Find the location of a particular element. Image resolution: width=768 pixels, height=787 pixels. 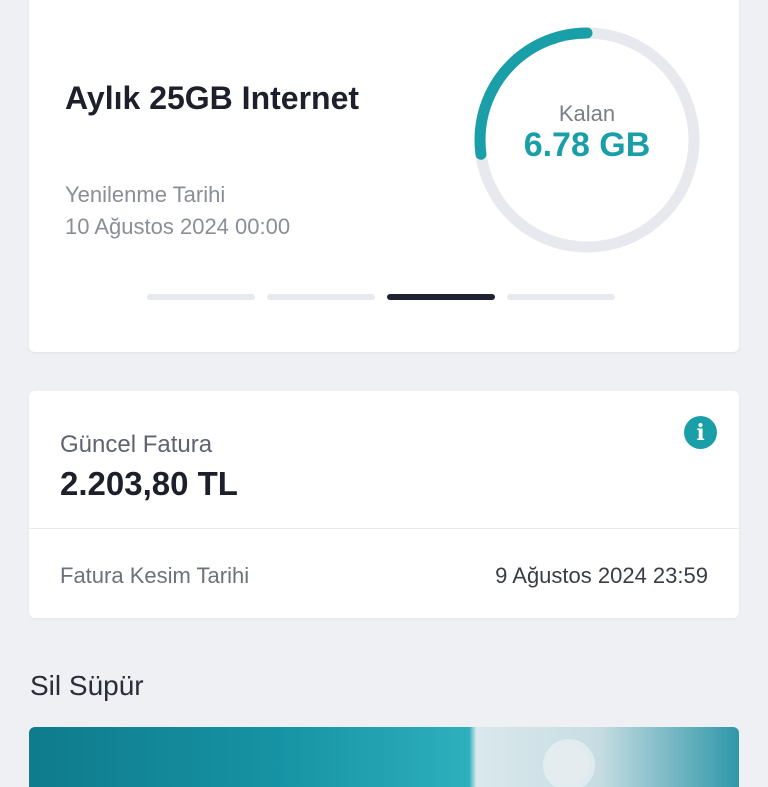

package-title: Aylık 25GB Internet is located at coordinates (212, 98).